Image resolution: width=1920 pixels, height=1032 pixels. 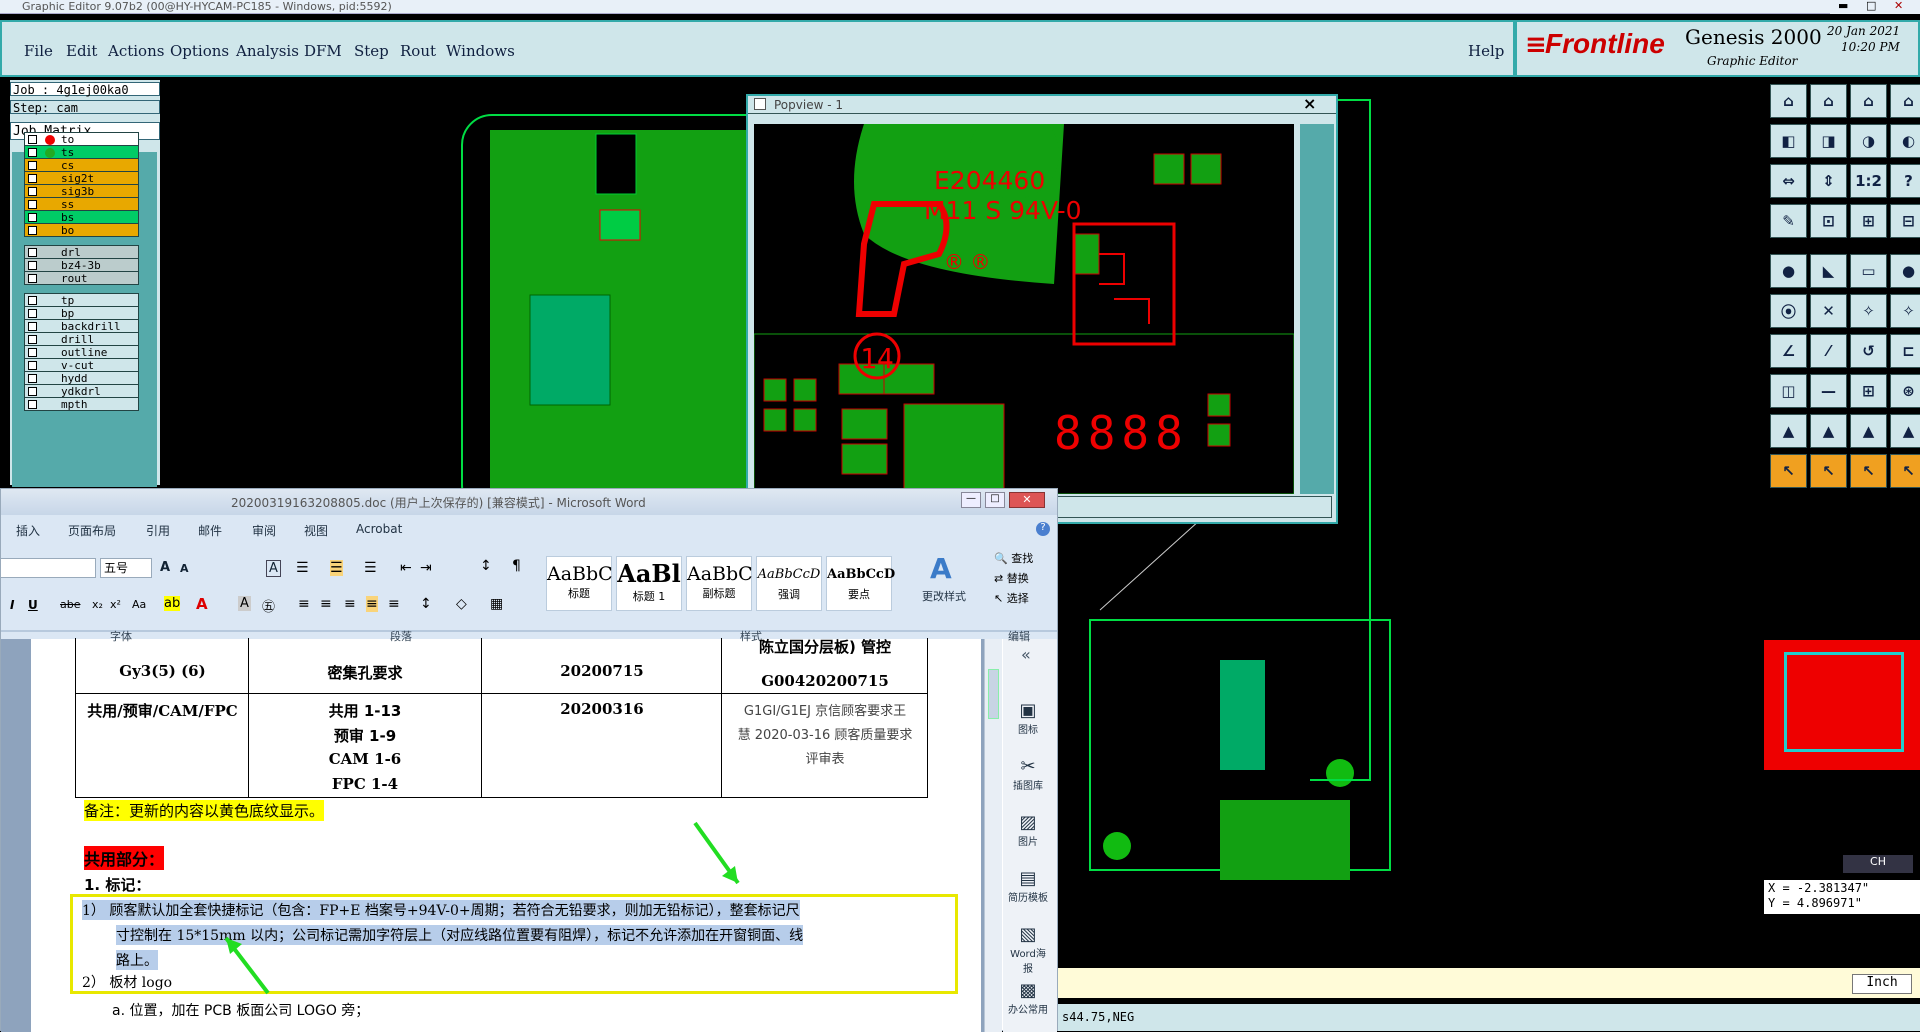 What do you see at coordinates (941, 568) in the screenshot?
I see `change-styles-icon: A` at bounding box center [941, 568].